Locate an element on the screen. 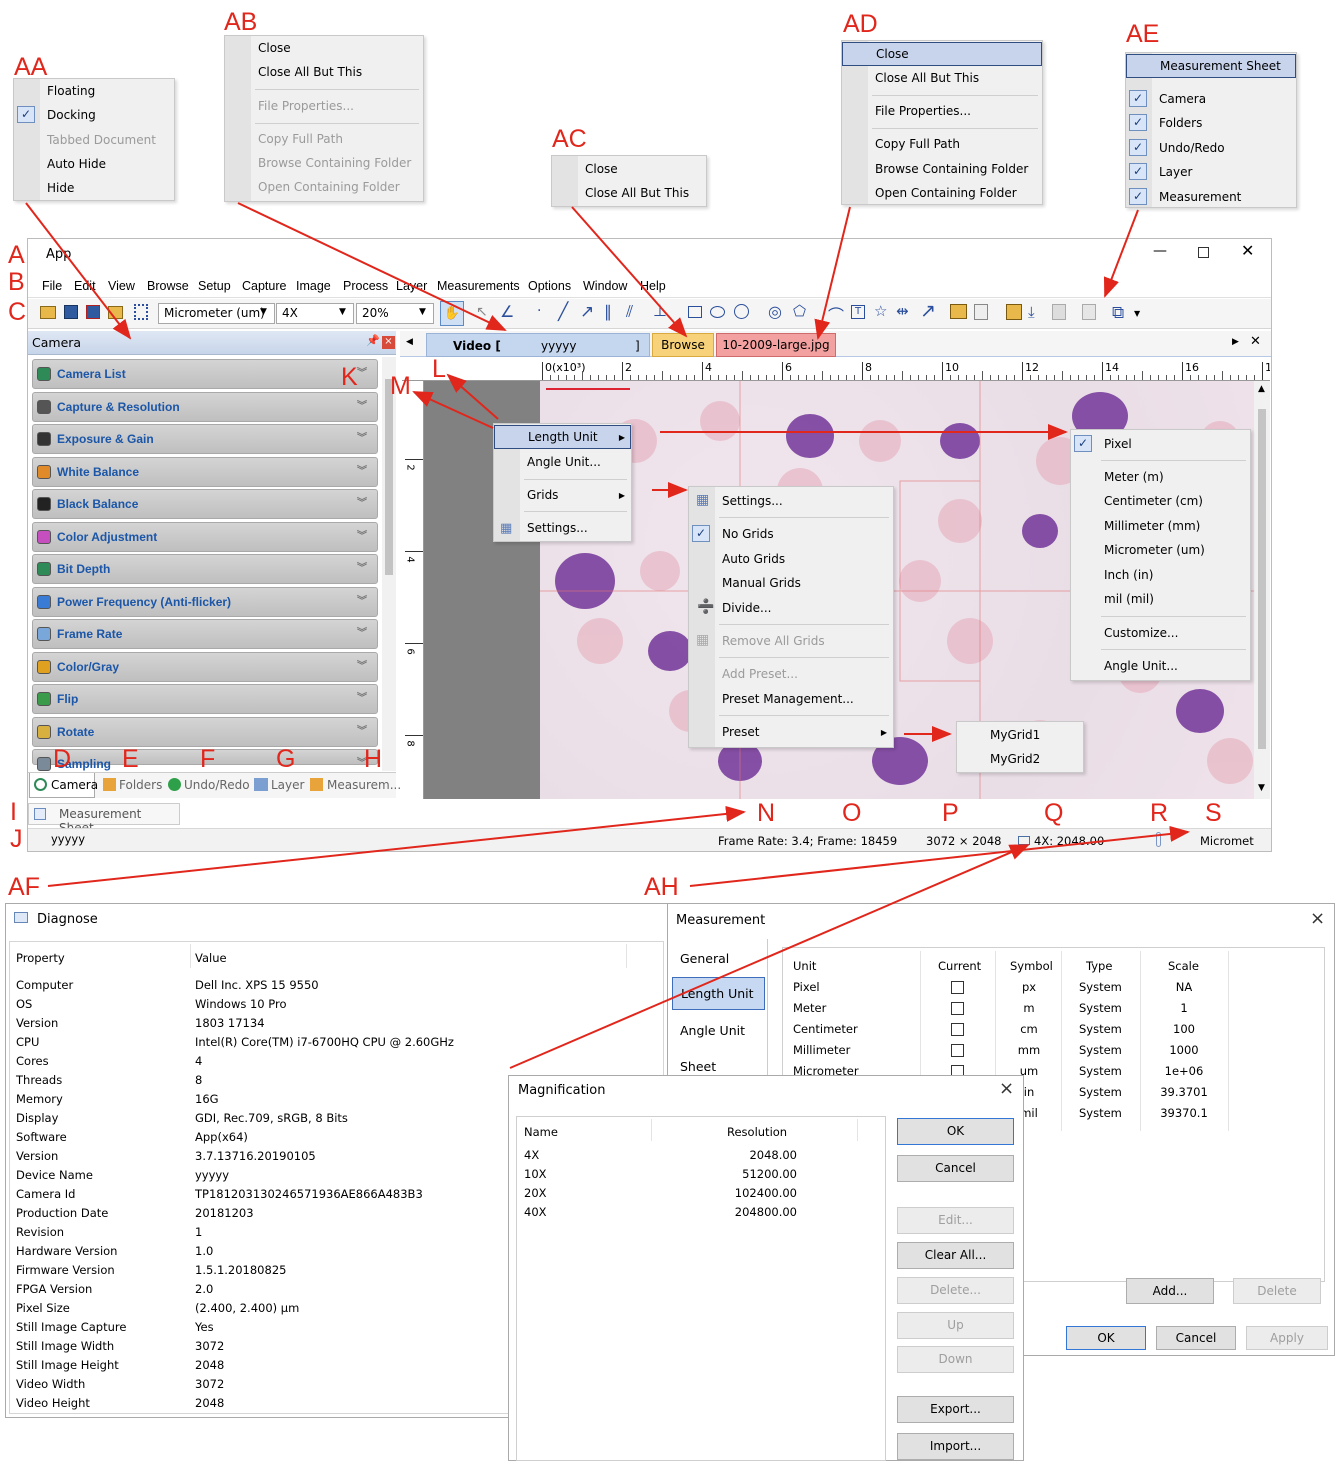 The width and height of the screenshot is (1339, 1463). menu-file: File is located at coordinates (52, 286).